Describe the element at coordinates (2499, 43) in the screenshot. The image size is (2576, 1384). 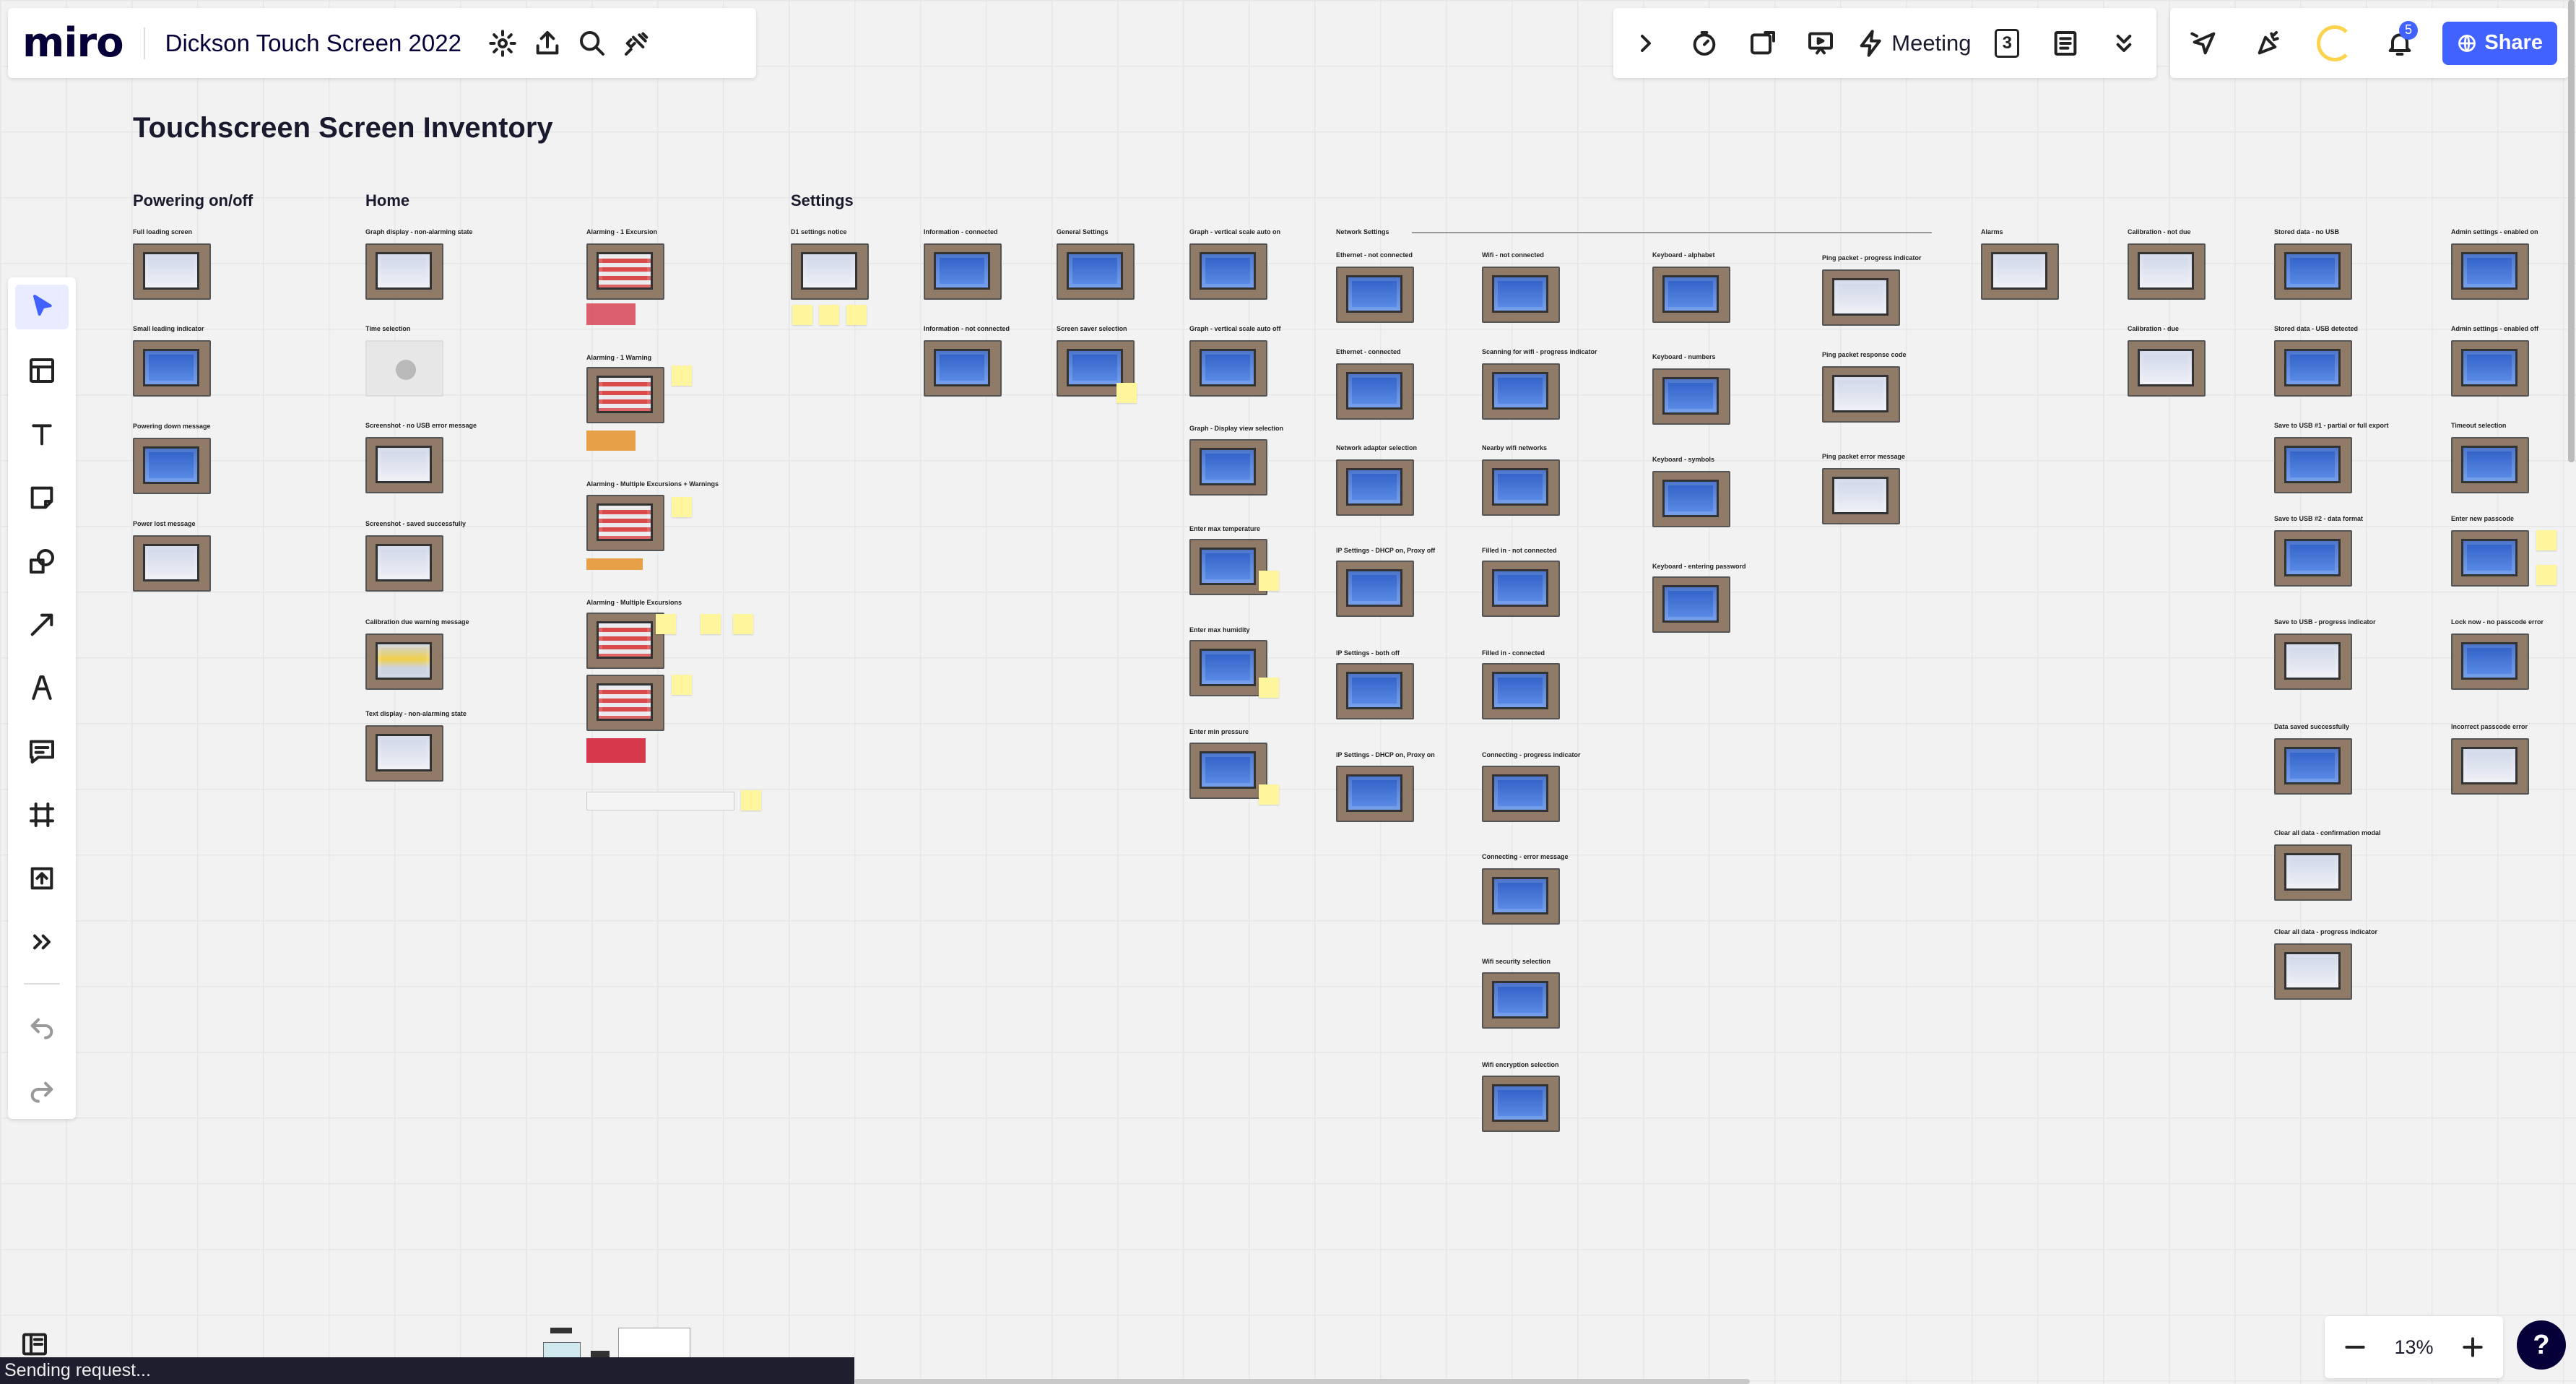
I see `share-button: Share` at that location.